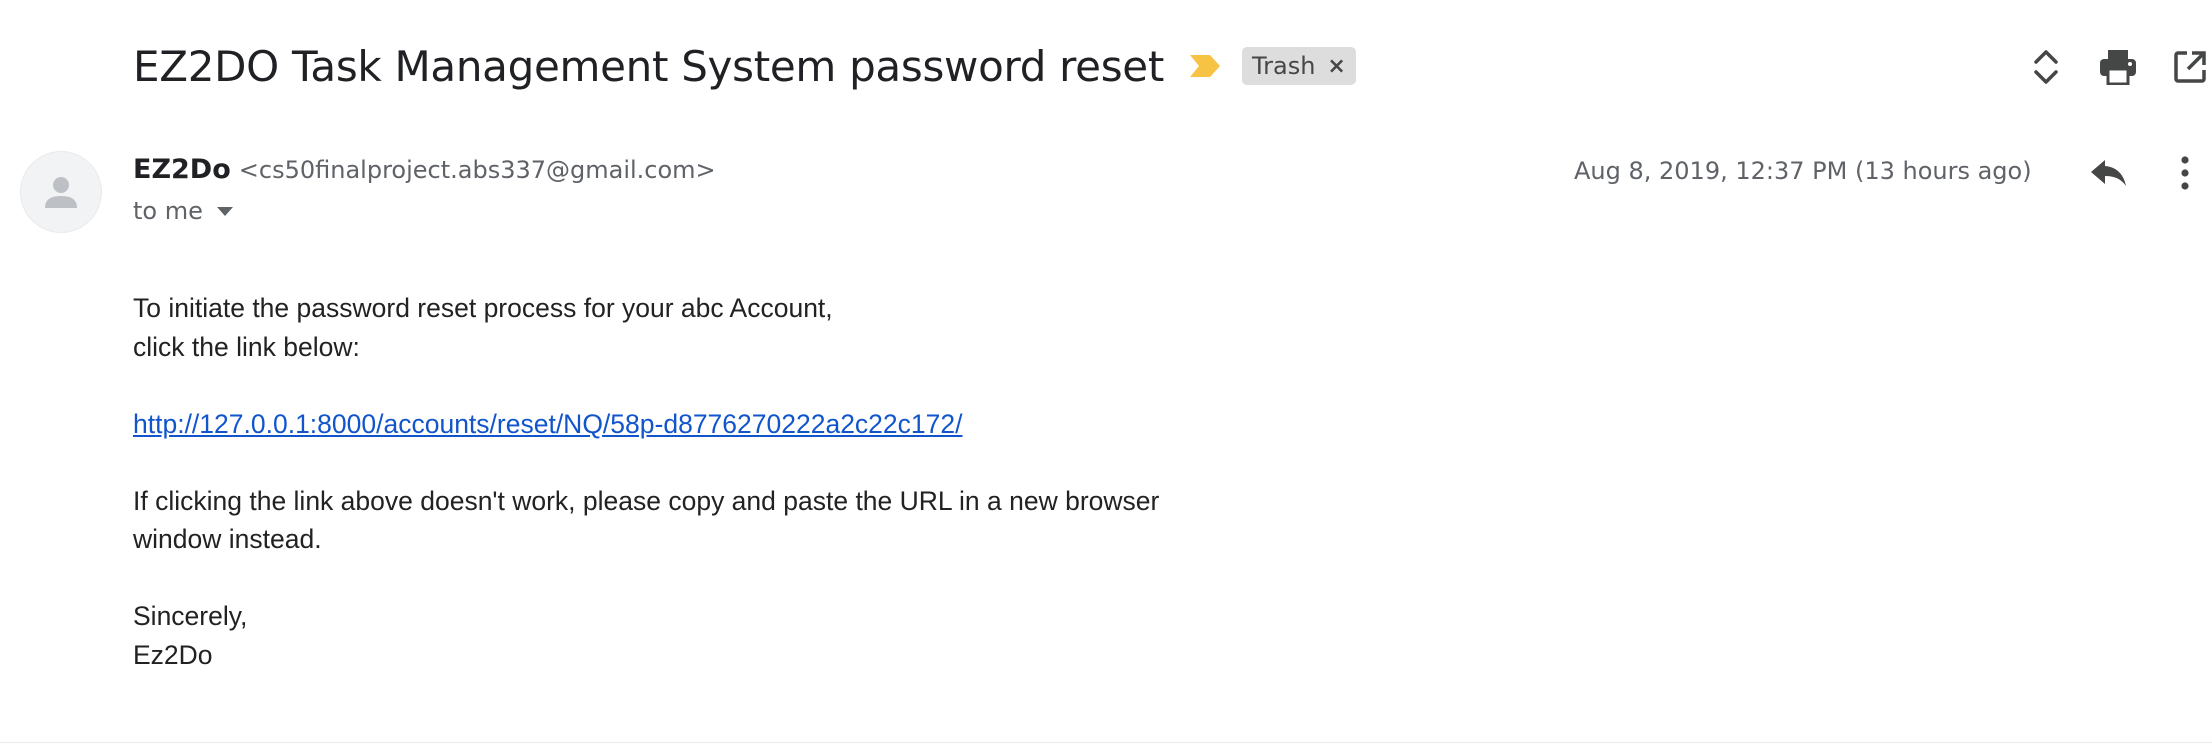  What do you see at coordinates (182, 169) in the screenshot?
I see `sender-name: EZ2Do` at bounding box center [182, 169].